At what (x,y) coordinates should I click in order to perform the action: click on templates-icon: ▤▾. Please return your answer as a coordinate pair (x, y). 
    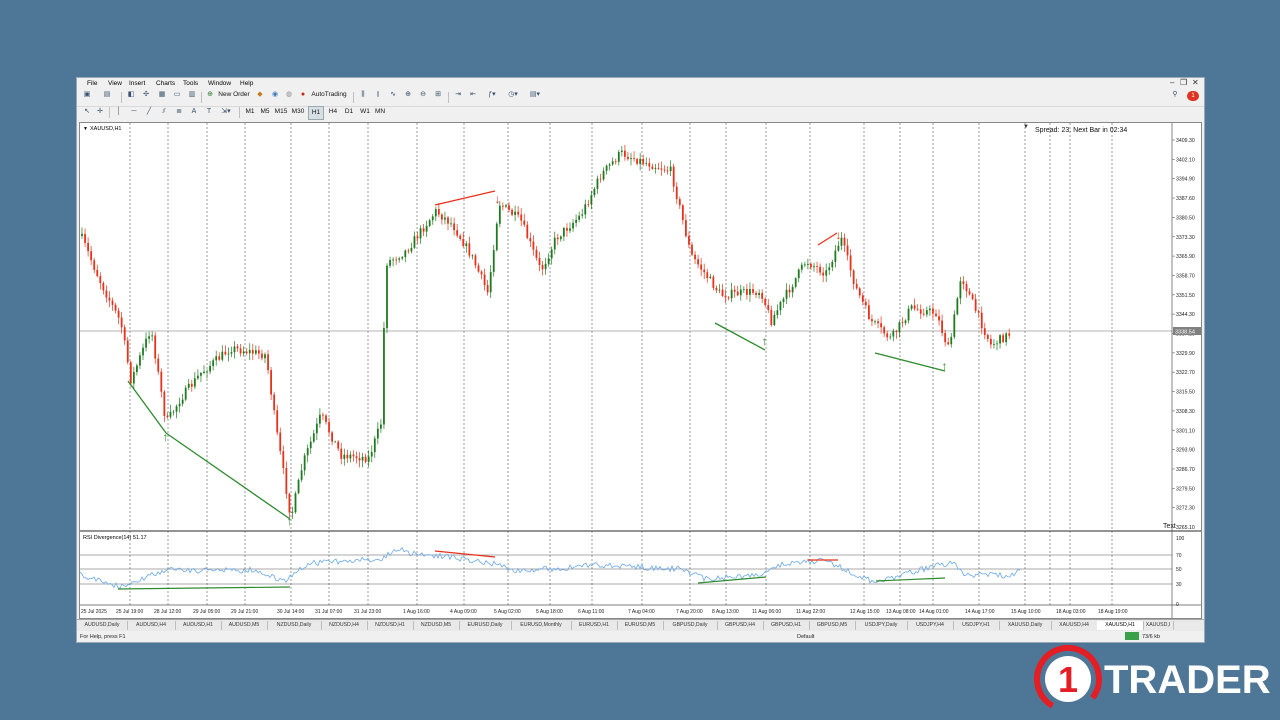
    Looking at the image, I should click on (535, 95).